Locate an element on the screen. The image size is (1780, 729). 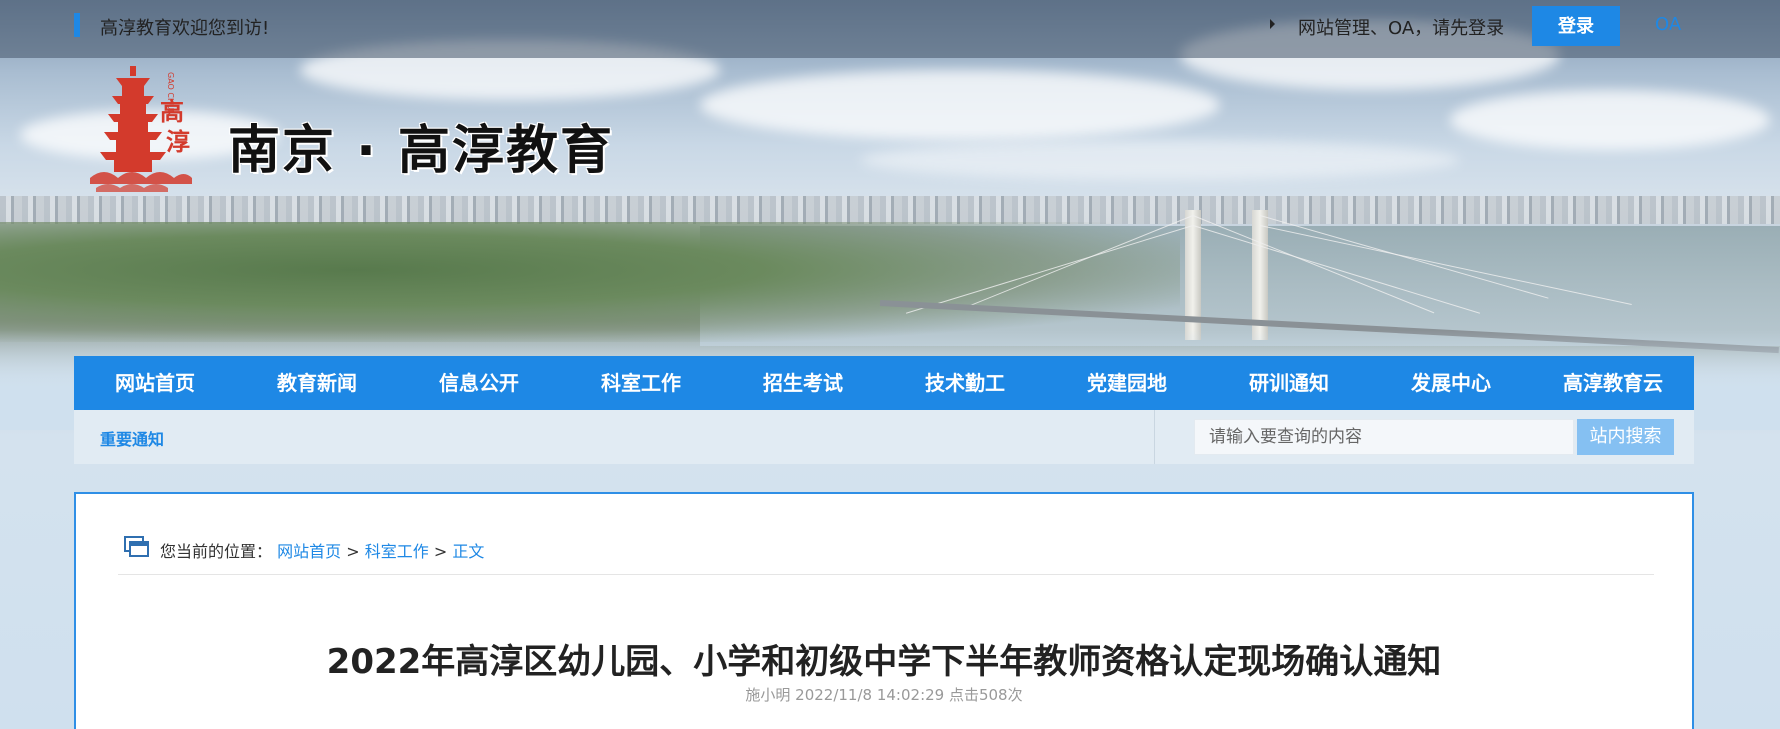
article-title: 2022年高淳区幼儿园、小学和初级中学下半年教师资格认定现场确认通知 is located at coordinates (884, 662).